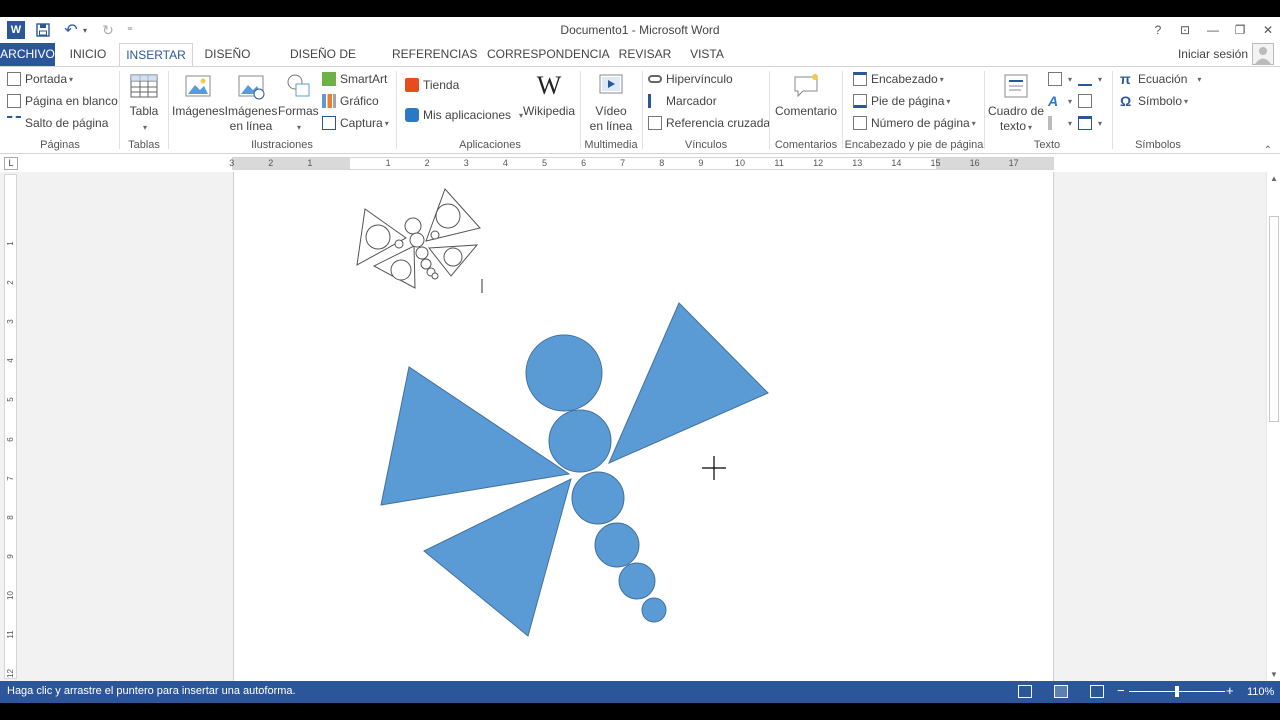 This screenshot has height=720, width=1280. Describe the element at coordinates (655, 123) in the screenshot. I see `cross-reference-icon` at that location.